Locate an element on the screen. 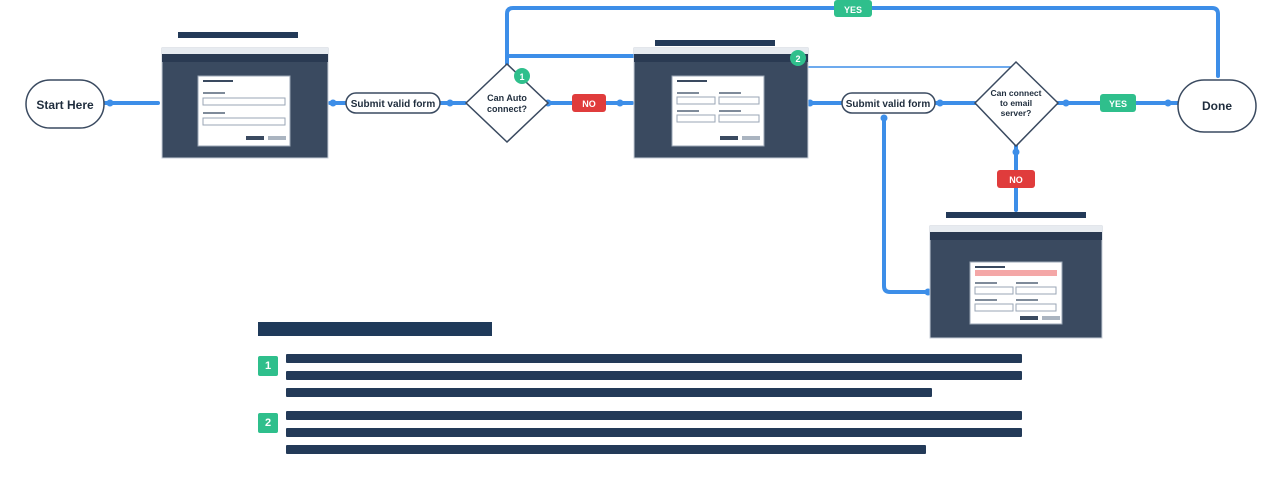 The width and height of the screenshot is (1280, 496). submit-form-pill-1: Submit valid form is located at coordinates (393, 103).